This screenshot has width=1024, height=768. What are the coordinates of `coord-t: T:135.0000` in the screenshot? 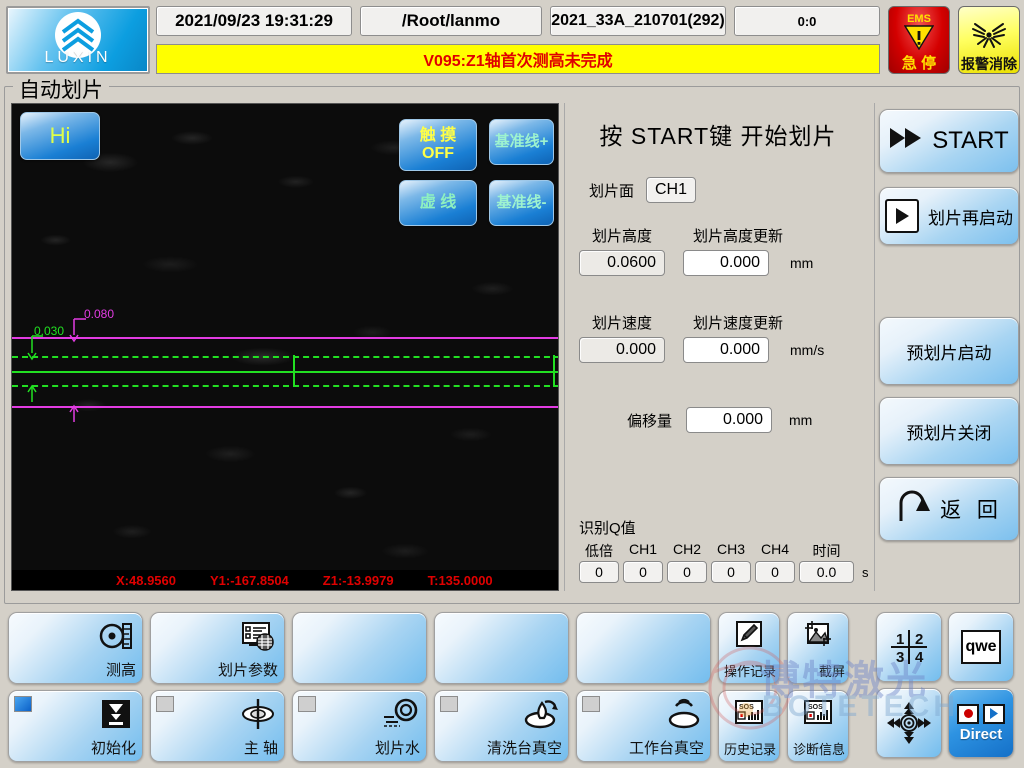 It's located at (460, 580).